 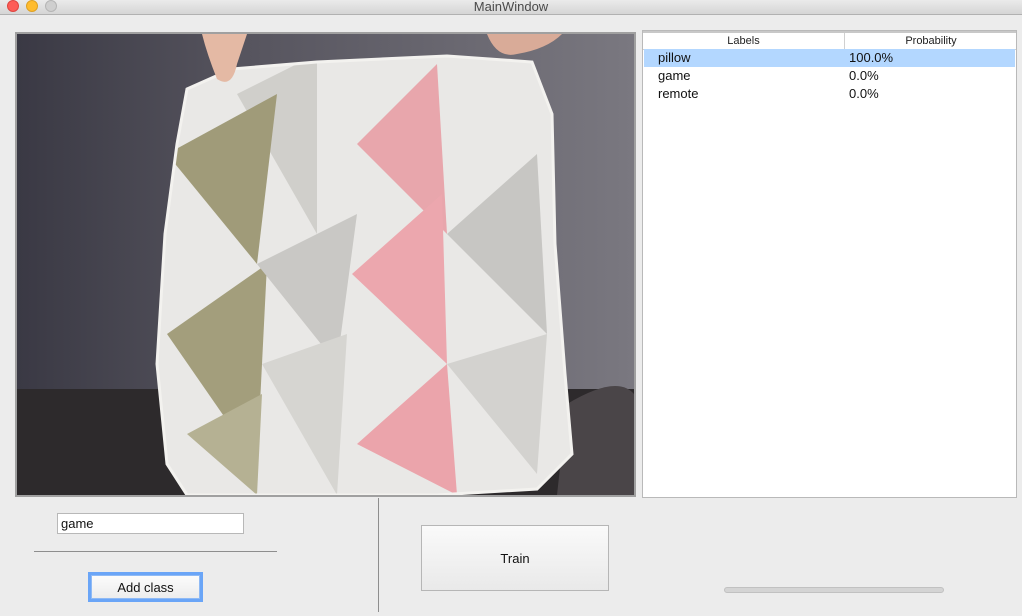 I want to click on vertical-divider, so click(x=378, y=555).